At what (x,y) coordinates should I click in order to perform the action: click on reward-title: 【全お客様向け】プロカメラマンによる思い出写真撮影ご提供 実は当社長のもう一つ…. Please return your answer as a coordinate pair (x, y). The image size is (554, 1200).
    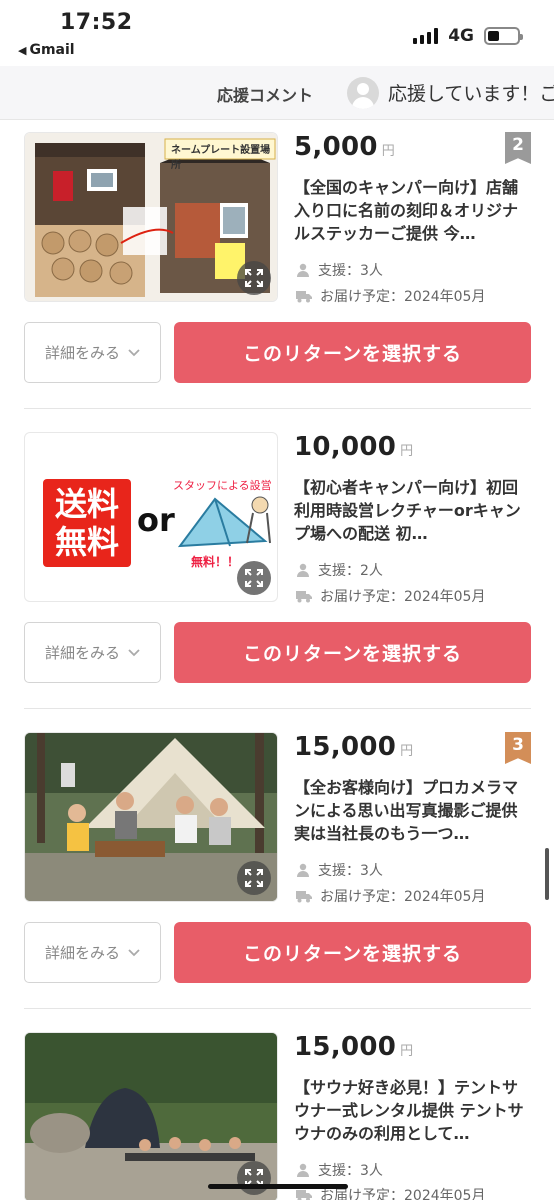
    Looking at the image, I should click on (410, 810).